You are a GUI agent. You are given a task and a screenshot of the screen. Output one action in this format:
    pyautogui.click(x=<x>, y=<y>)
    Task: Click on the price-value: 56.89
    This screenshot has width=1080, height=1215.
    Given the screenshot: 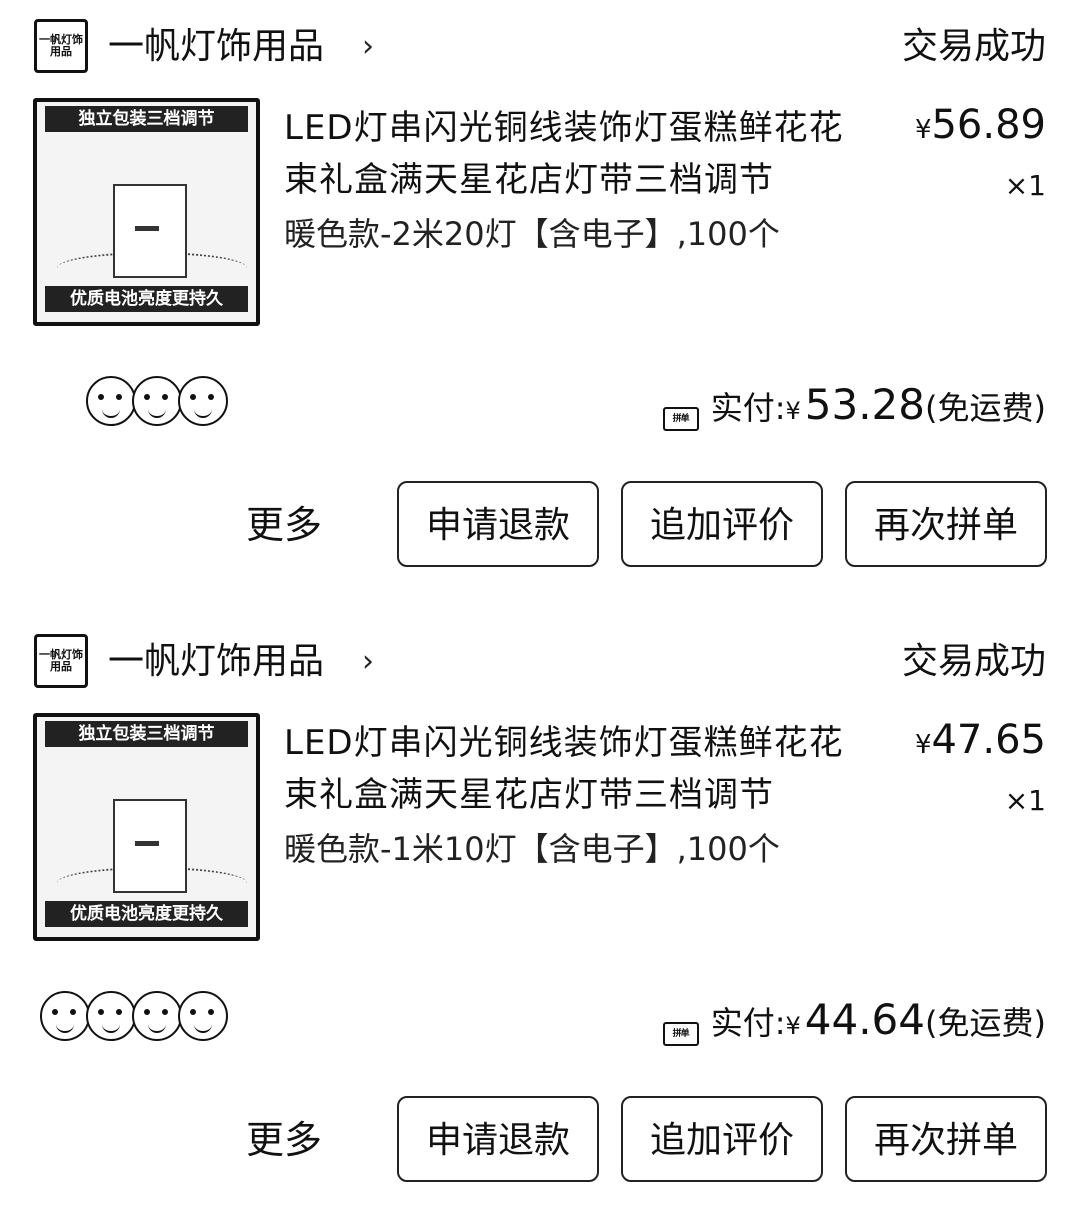 What is the action you would take?
    pyautogui.click(x=988, y=125)
    